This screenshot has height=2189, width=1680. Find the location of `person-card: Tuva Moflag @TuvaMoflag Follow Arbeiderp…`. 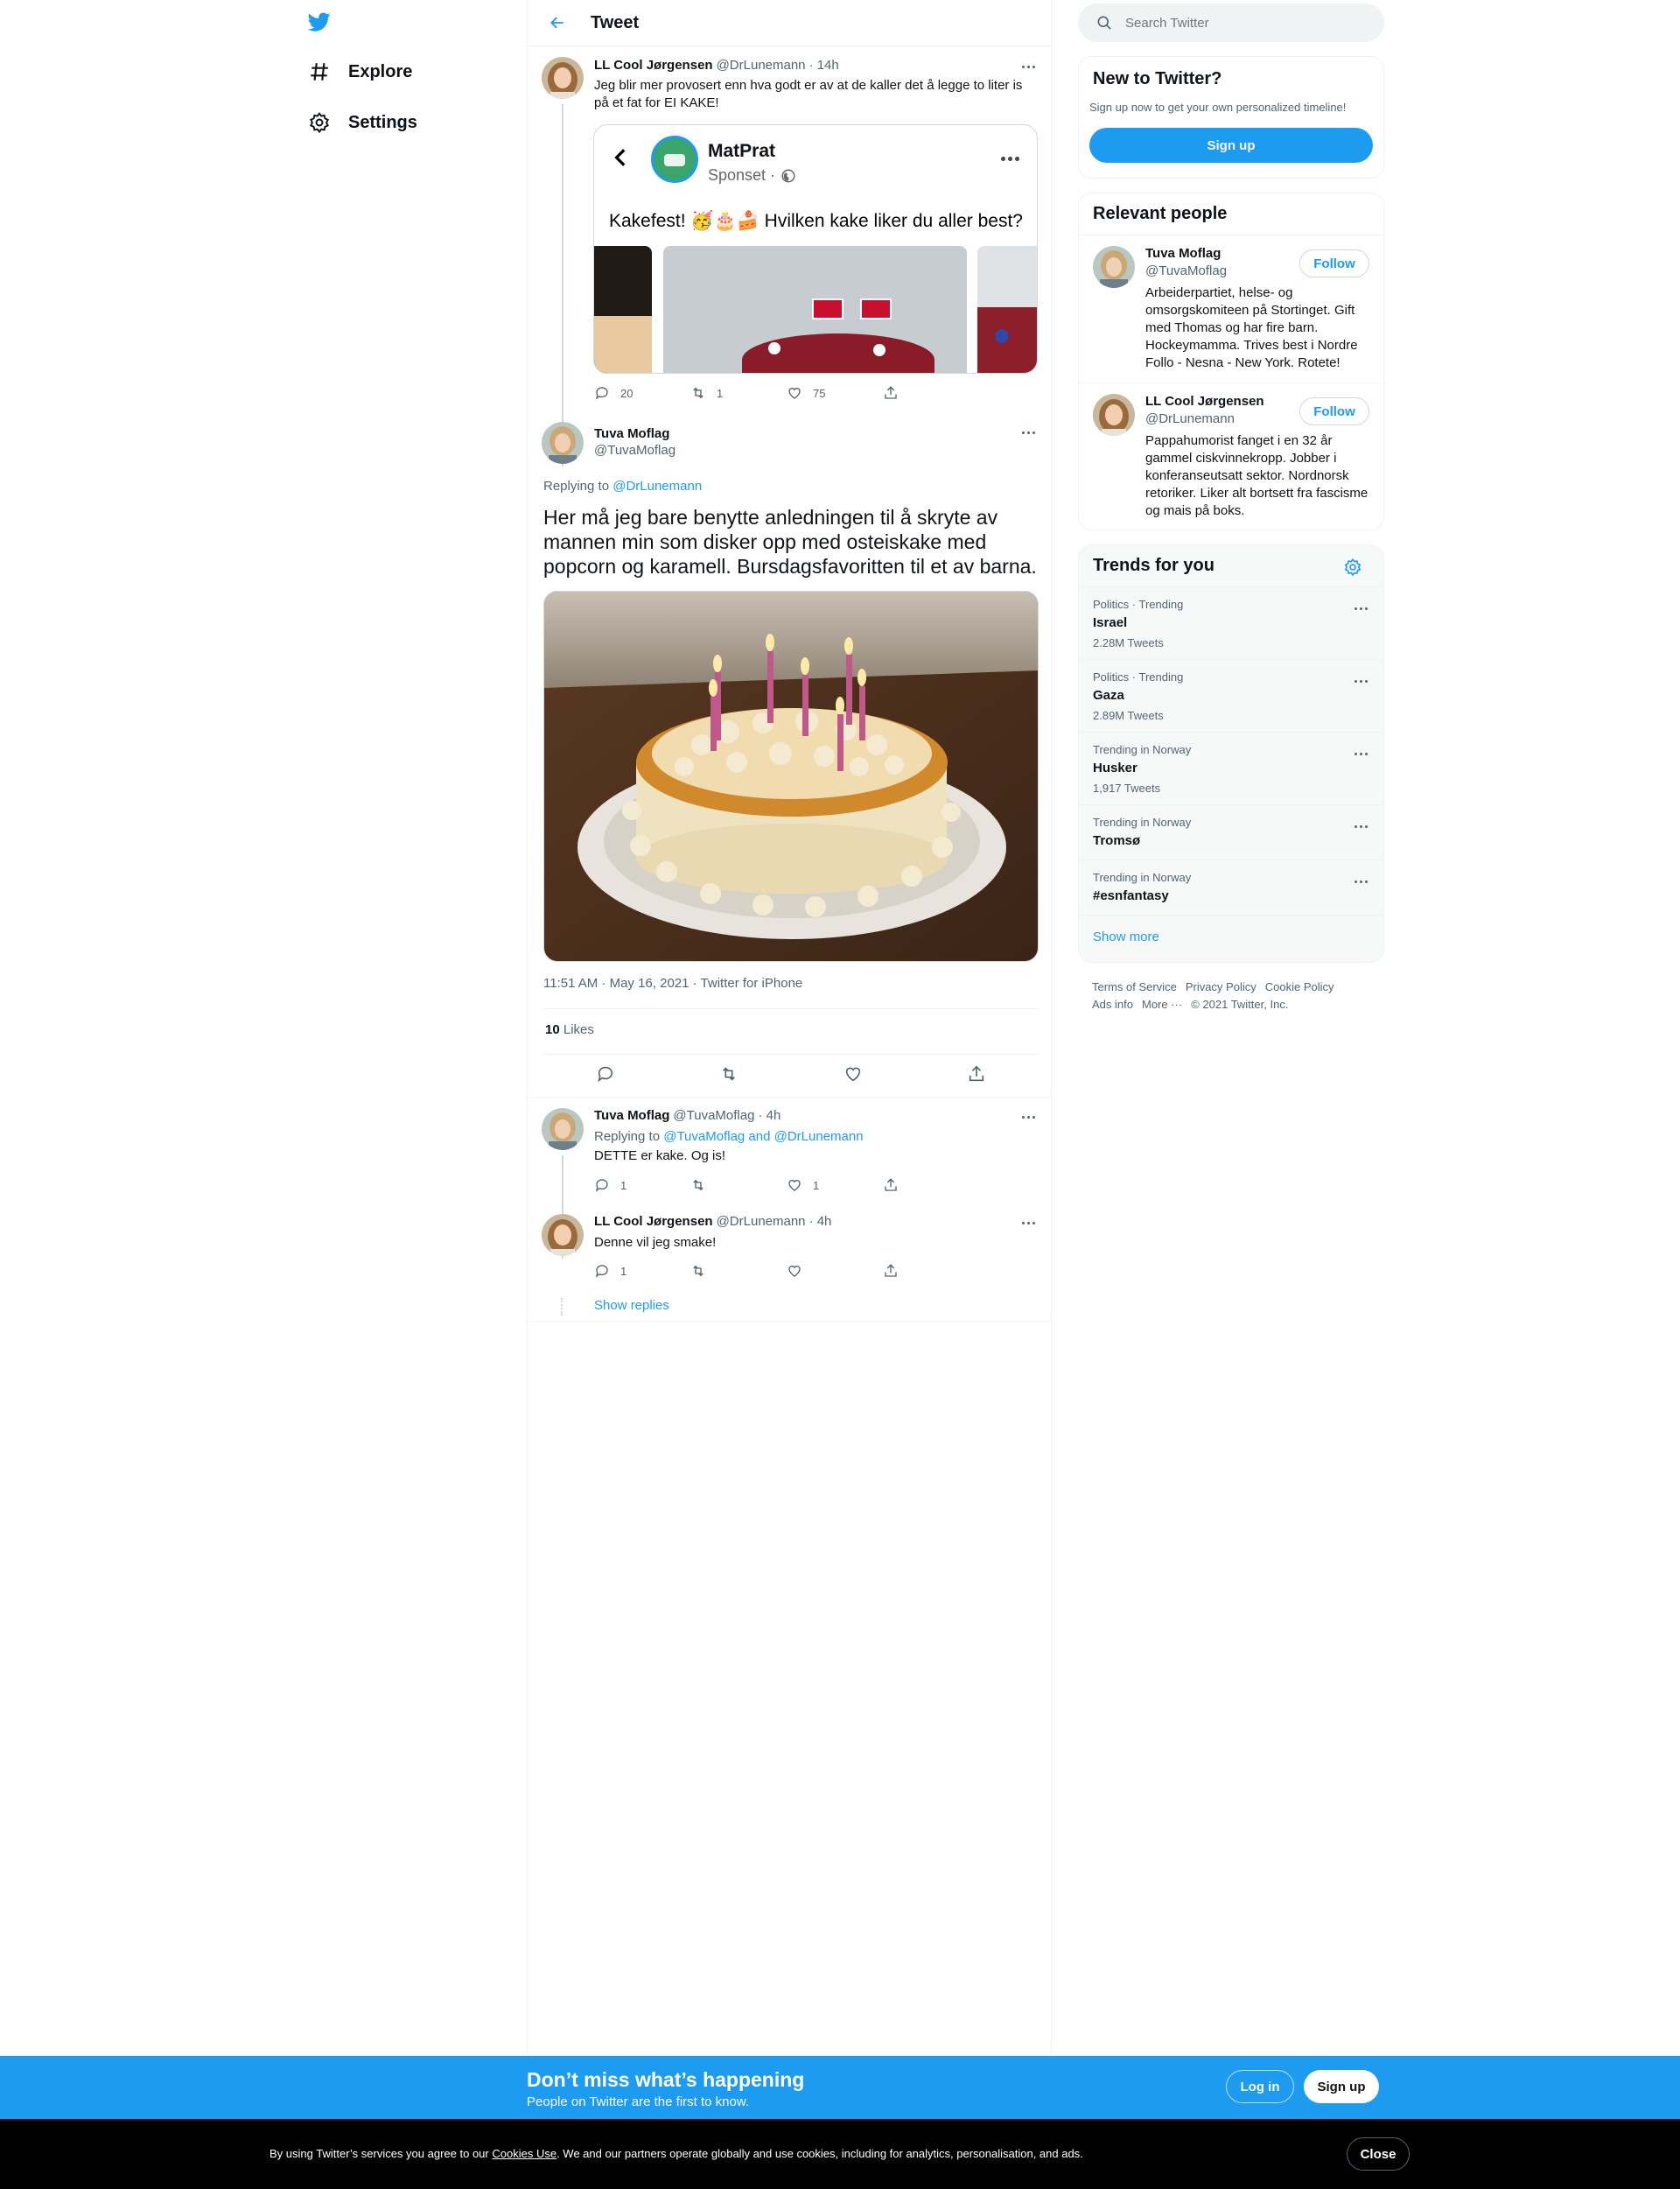

person-card: Tuva Moflag @TuvaMoflag Follow Arbeiderp… is located at coordinates (1231, 308).